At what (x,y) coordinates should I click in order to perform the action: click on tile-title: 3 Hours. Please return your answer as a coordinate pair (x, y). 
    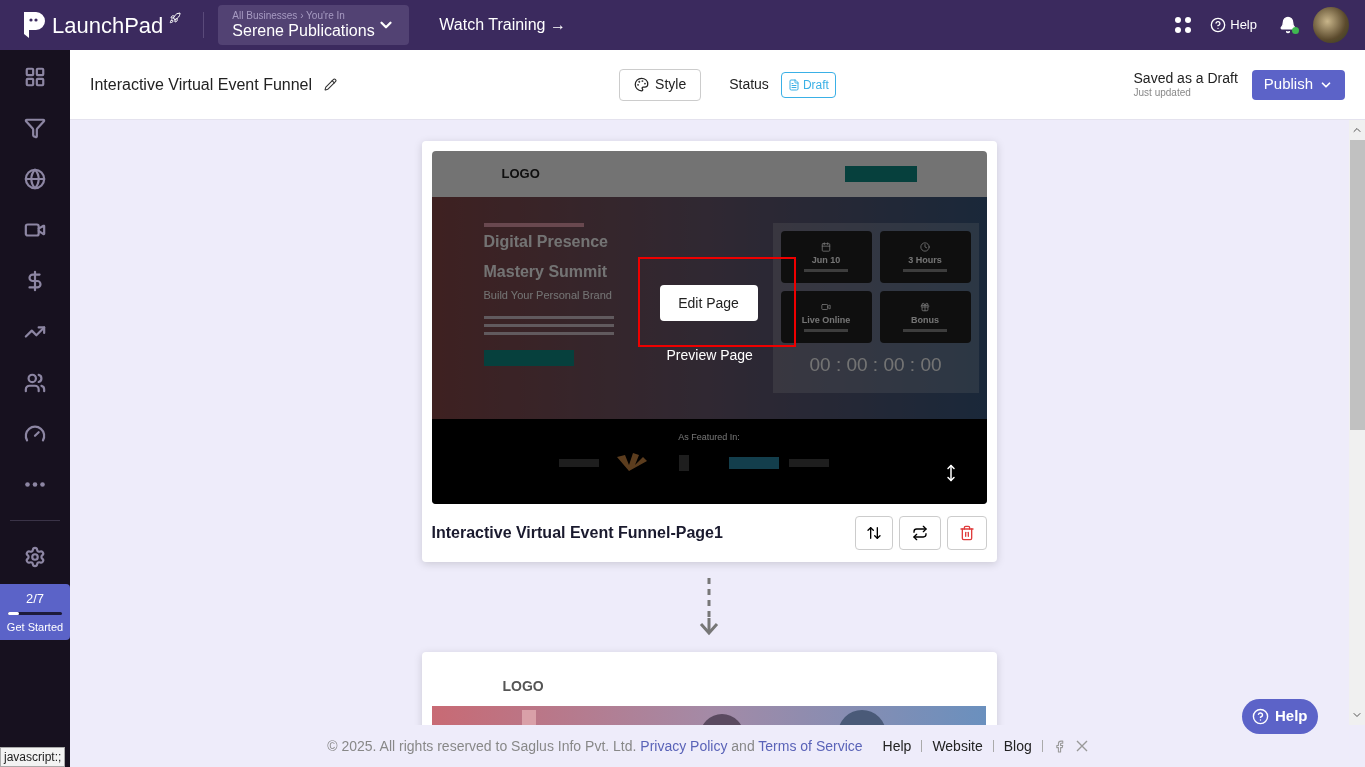
    Looking at the image, I should click on (925, 260).